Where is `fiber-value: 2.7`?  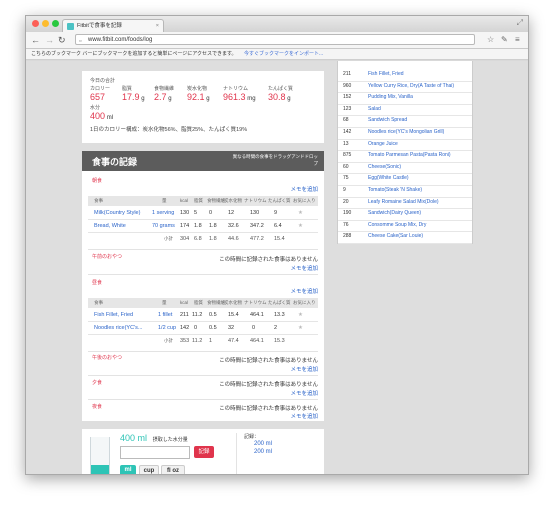 fiber-value: 2.7 is located at coordinates (160, 97).